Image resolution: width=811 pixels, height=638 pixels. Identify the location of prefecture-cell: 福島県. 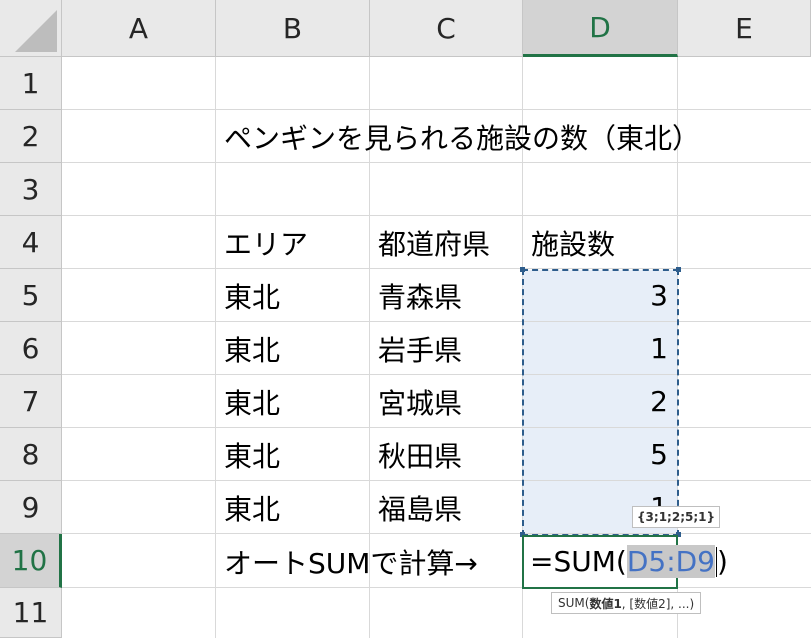
(416, 507).